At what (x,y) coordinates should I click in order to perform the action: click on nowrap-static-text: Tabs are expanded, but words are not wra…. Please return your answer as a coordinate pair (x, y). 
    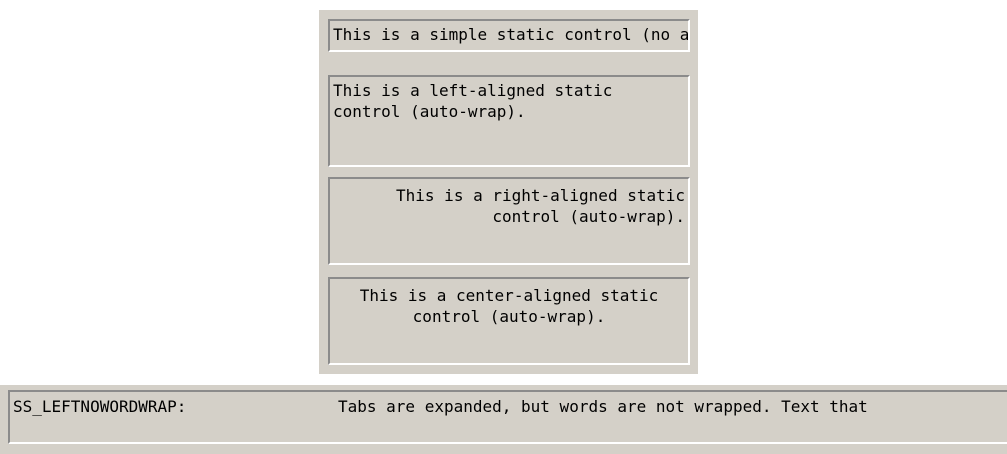
    Looking at the image, I should click on (603, 406).